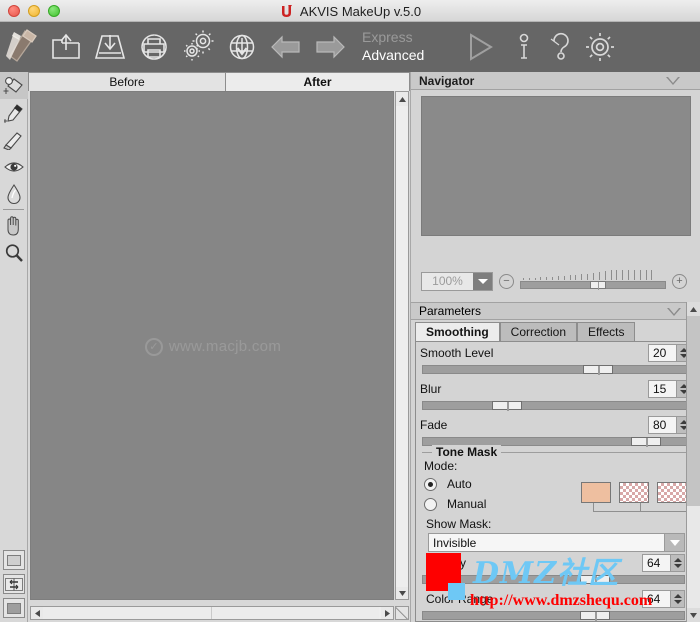 The width and height of the screenshot is (700, 622). What do you see at coordinates (556, 425) in the screenshot?
I see `param-row-fade: Fade 80` at bounding box center [556, 425].